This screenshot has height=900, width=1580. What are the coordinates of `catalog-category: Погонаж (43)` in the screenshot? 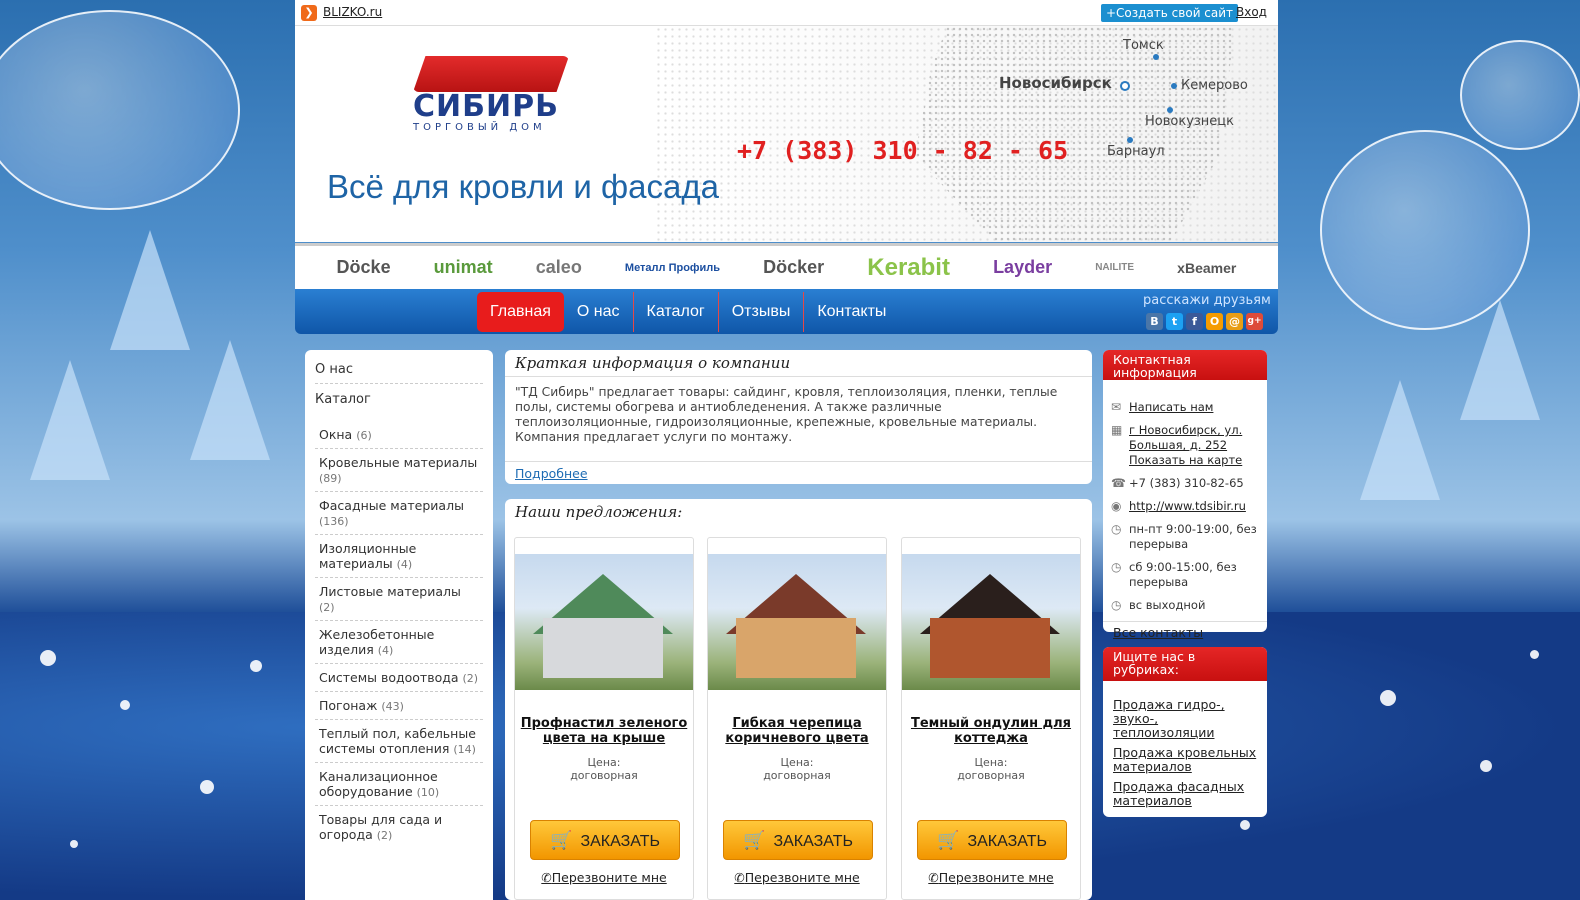 It's located at (399, 706).